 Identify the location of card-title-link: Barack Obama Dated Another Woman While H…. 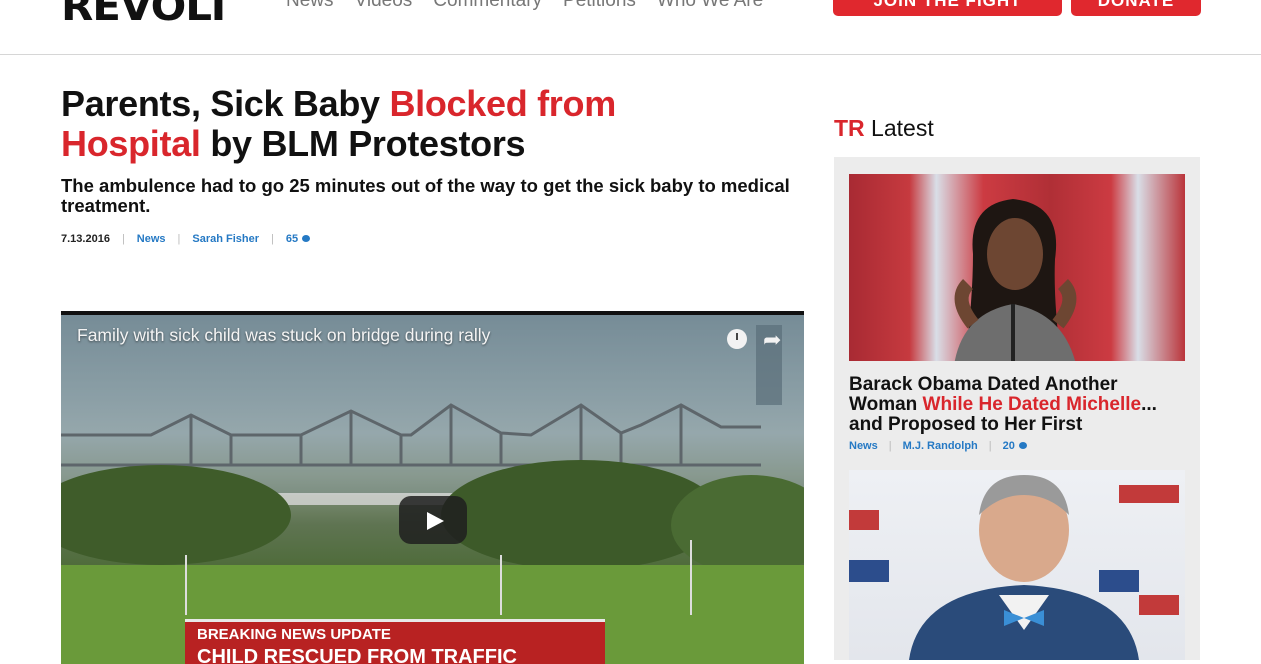
(1019, 405).